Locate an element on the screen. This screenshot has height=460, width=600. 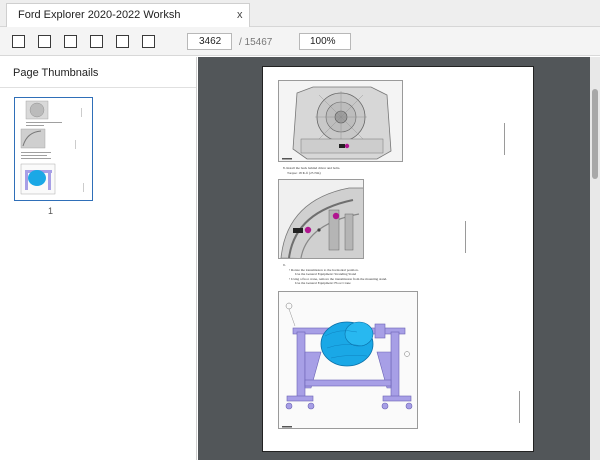
figure-bolt-detail is located at coordinates (321, 219).